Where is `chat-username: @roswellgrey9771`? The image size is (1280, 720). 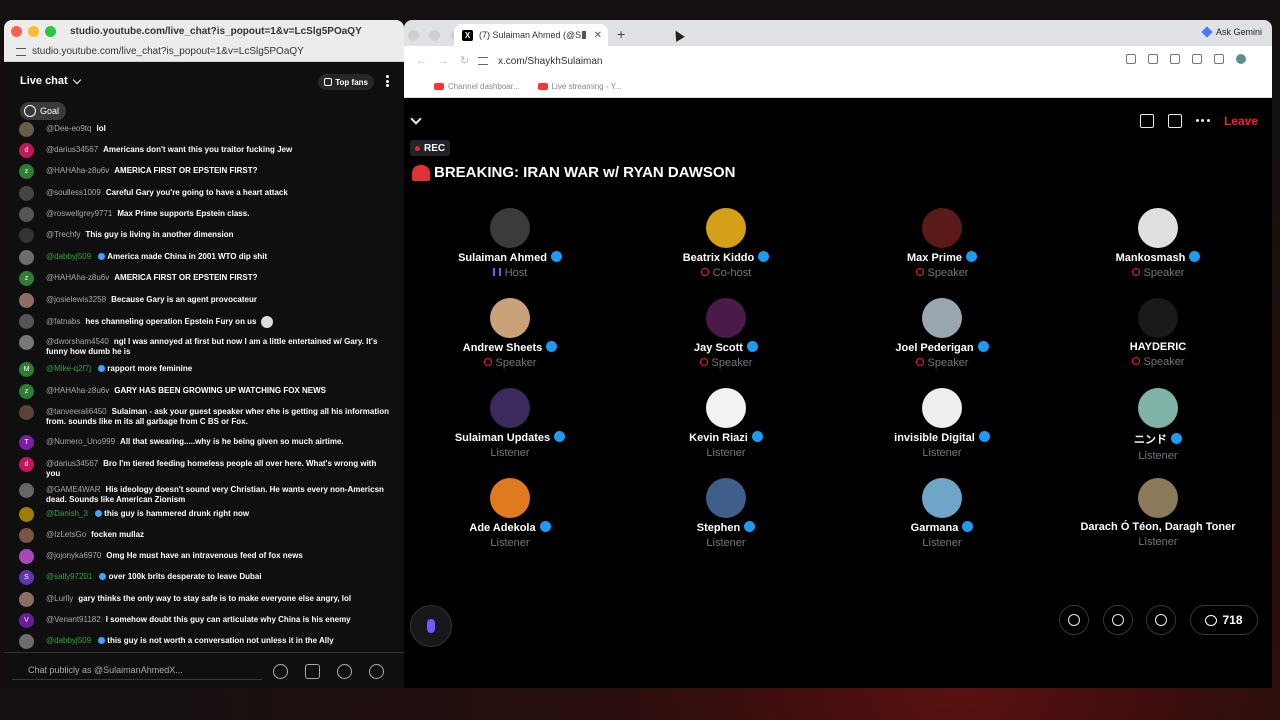
chat-username: @roswellgrey9771 is located at coordinates (79, 213).